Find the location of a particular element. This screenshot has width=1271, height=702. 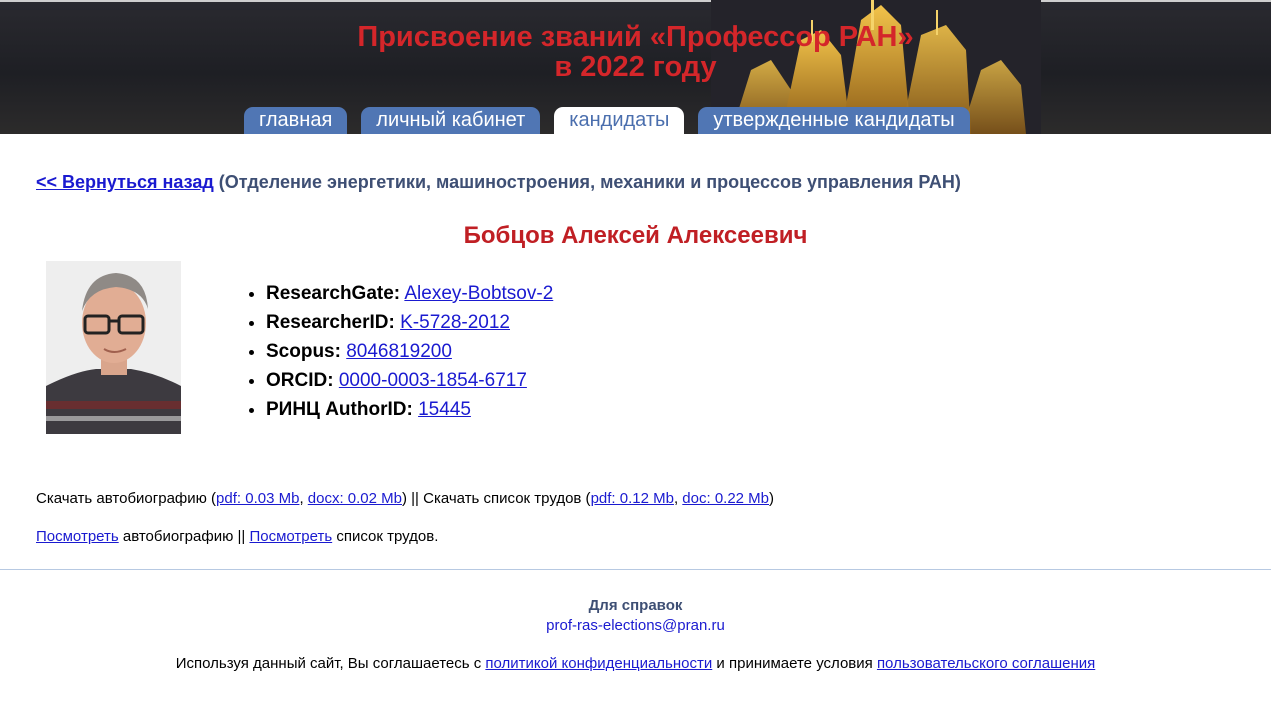

policy-prefix-text: Используя данный сайт, Вы соглашаетесь с is located at coordinates (330, 663).